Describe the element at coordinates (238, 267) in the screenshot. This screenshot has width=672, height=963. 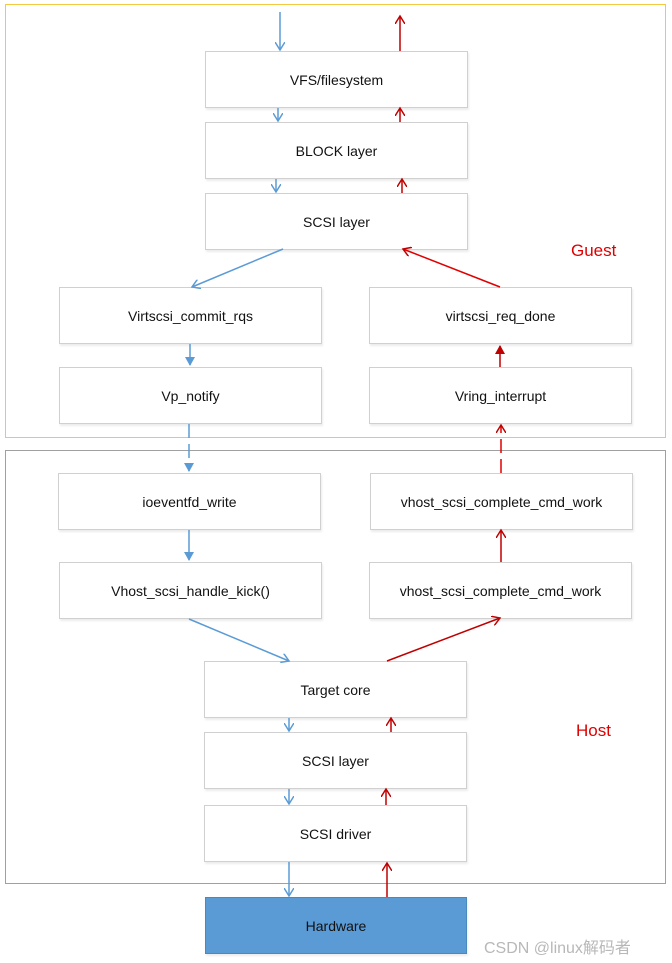
I see `arrow-scsi-to-commit` at that location.